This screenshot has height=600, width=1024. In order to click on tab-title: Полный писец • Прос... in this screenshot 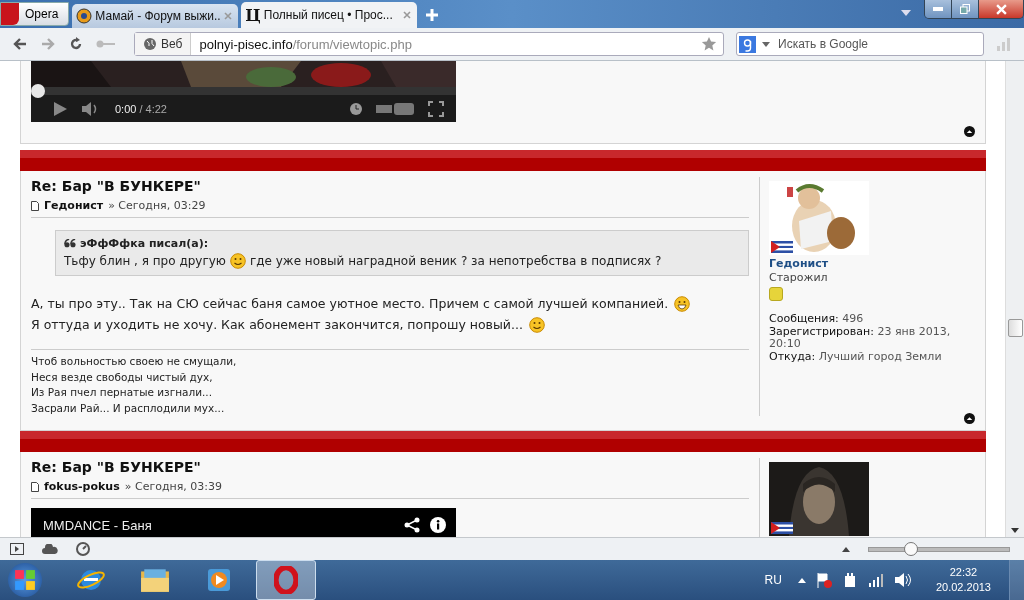, I will do `click(328, 15)`.